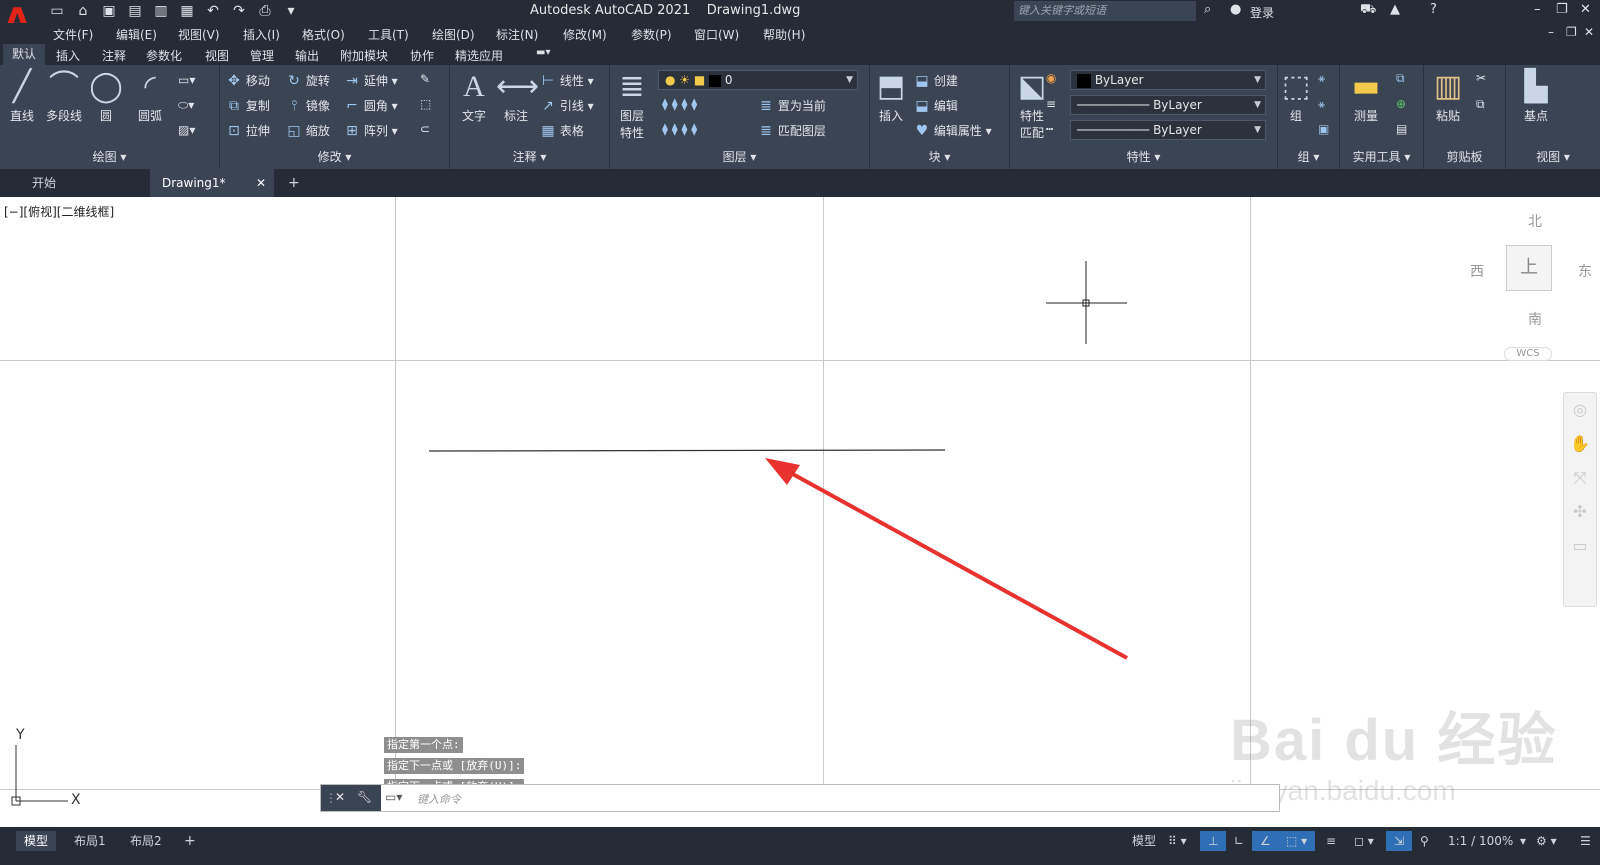 The height and width of the screenshot is (865, 1600). I want to click on tab-start: 开始, so click(85, 183).